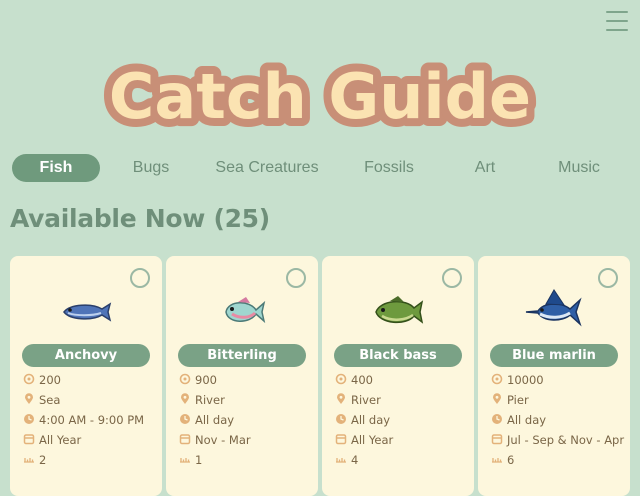  What do you see at coordinates (398, 355) in the screenshot?
I see `fish-name-label: Black bass` at bounding box center [398, 355].